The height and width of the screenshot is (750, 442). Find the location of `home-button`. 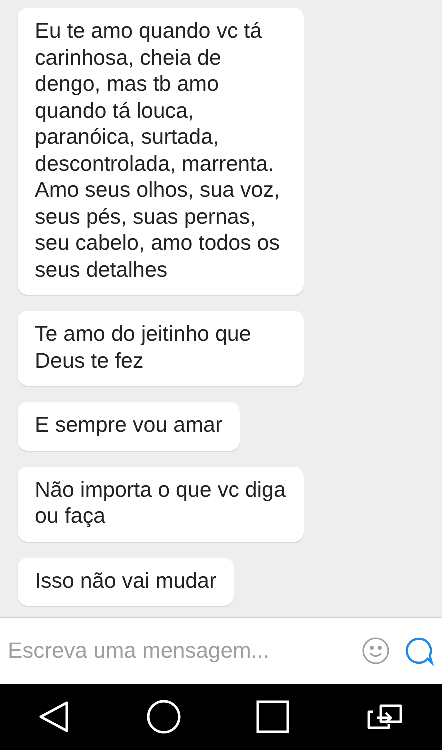

home-button is located at coordinates (164, 717).